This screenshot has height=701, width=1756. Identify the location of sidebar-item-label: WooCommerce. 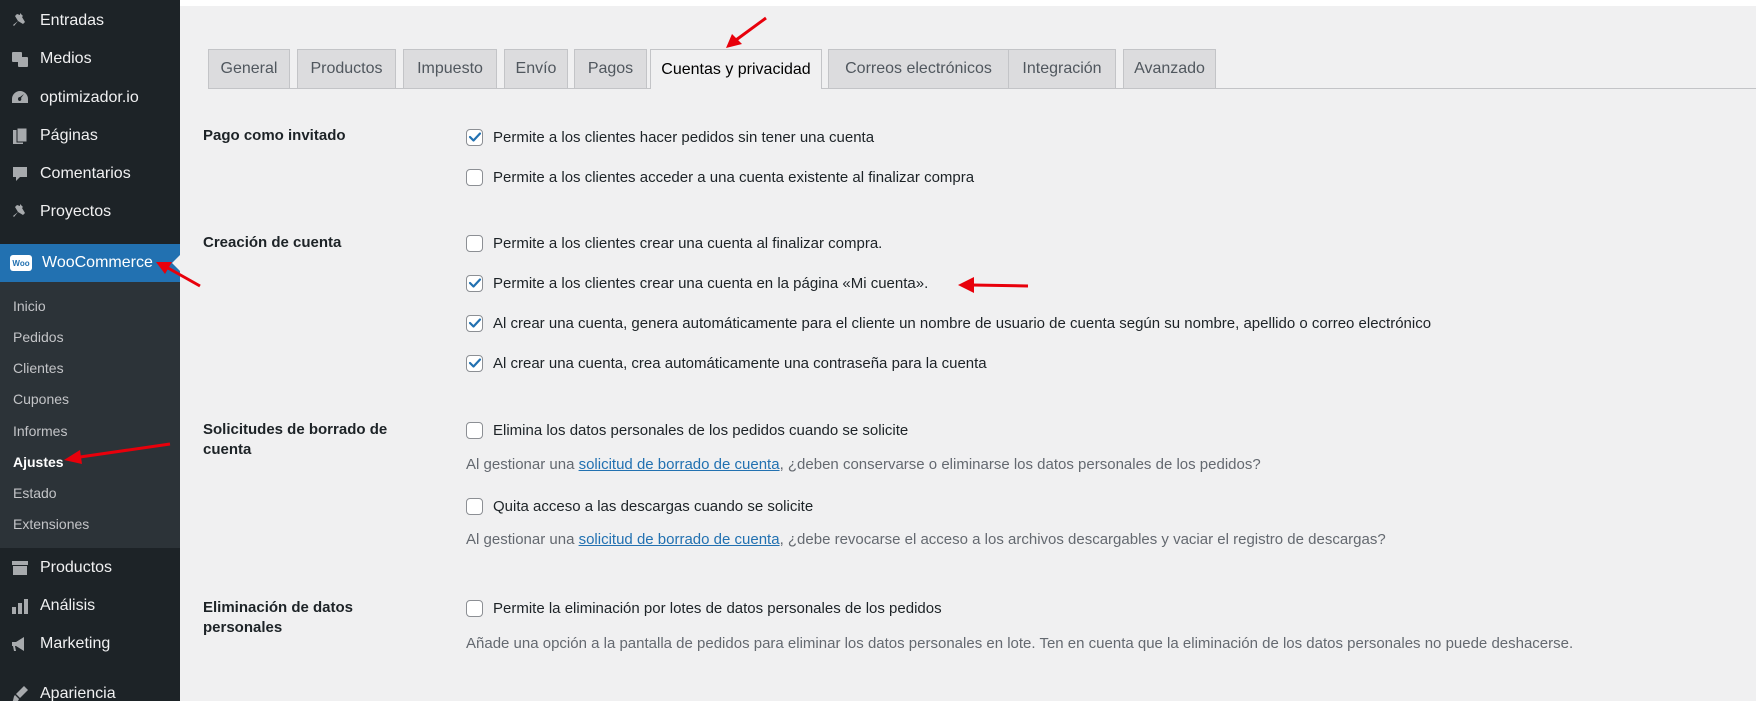
(97, 262).